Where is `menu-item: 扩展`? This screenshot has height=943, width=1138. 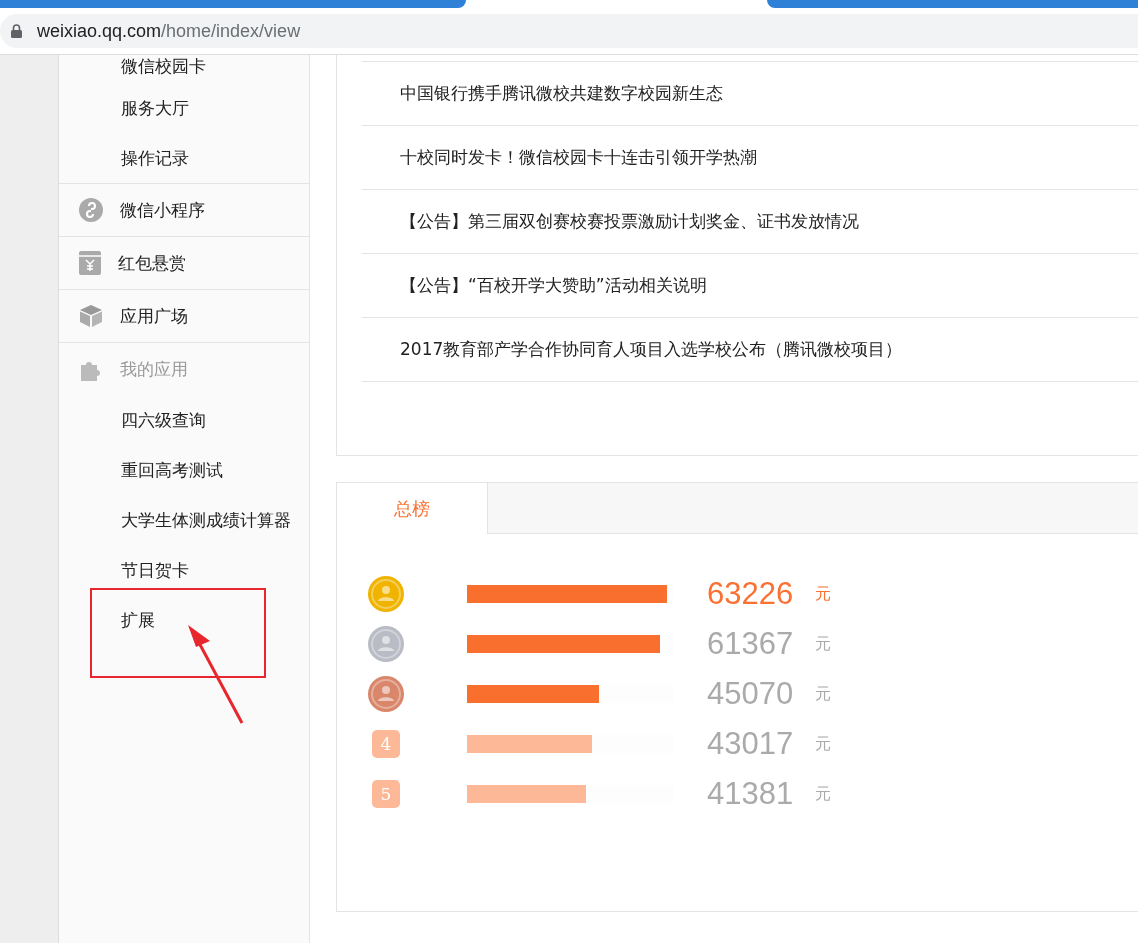 menu-item: 扩展 is located at coordinates (138, 620).